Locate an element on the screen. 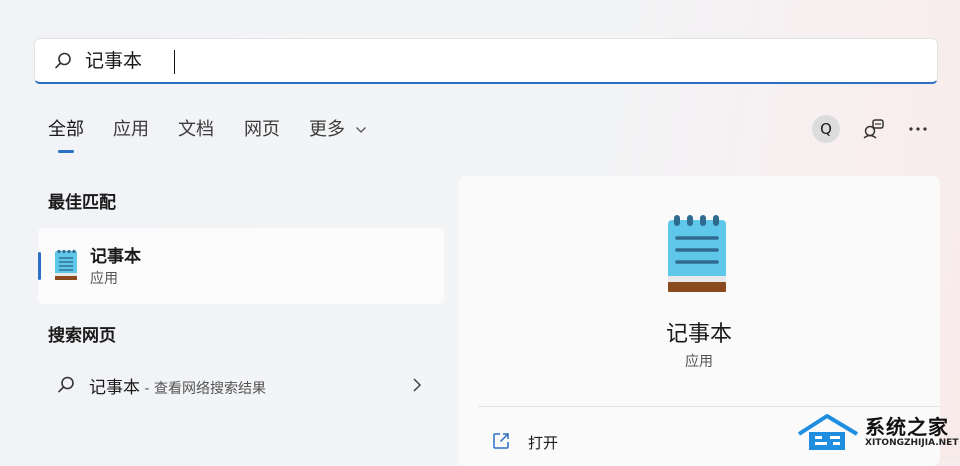 The height and width of the screenshot is (466, 960). detail-kind: 应用 is located at coordinates (699, 362).